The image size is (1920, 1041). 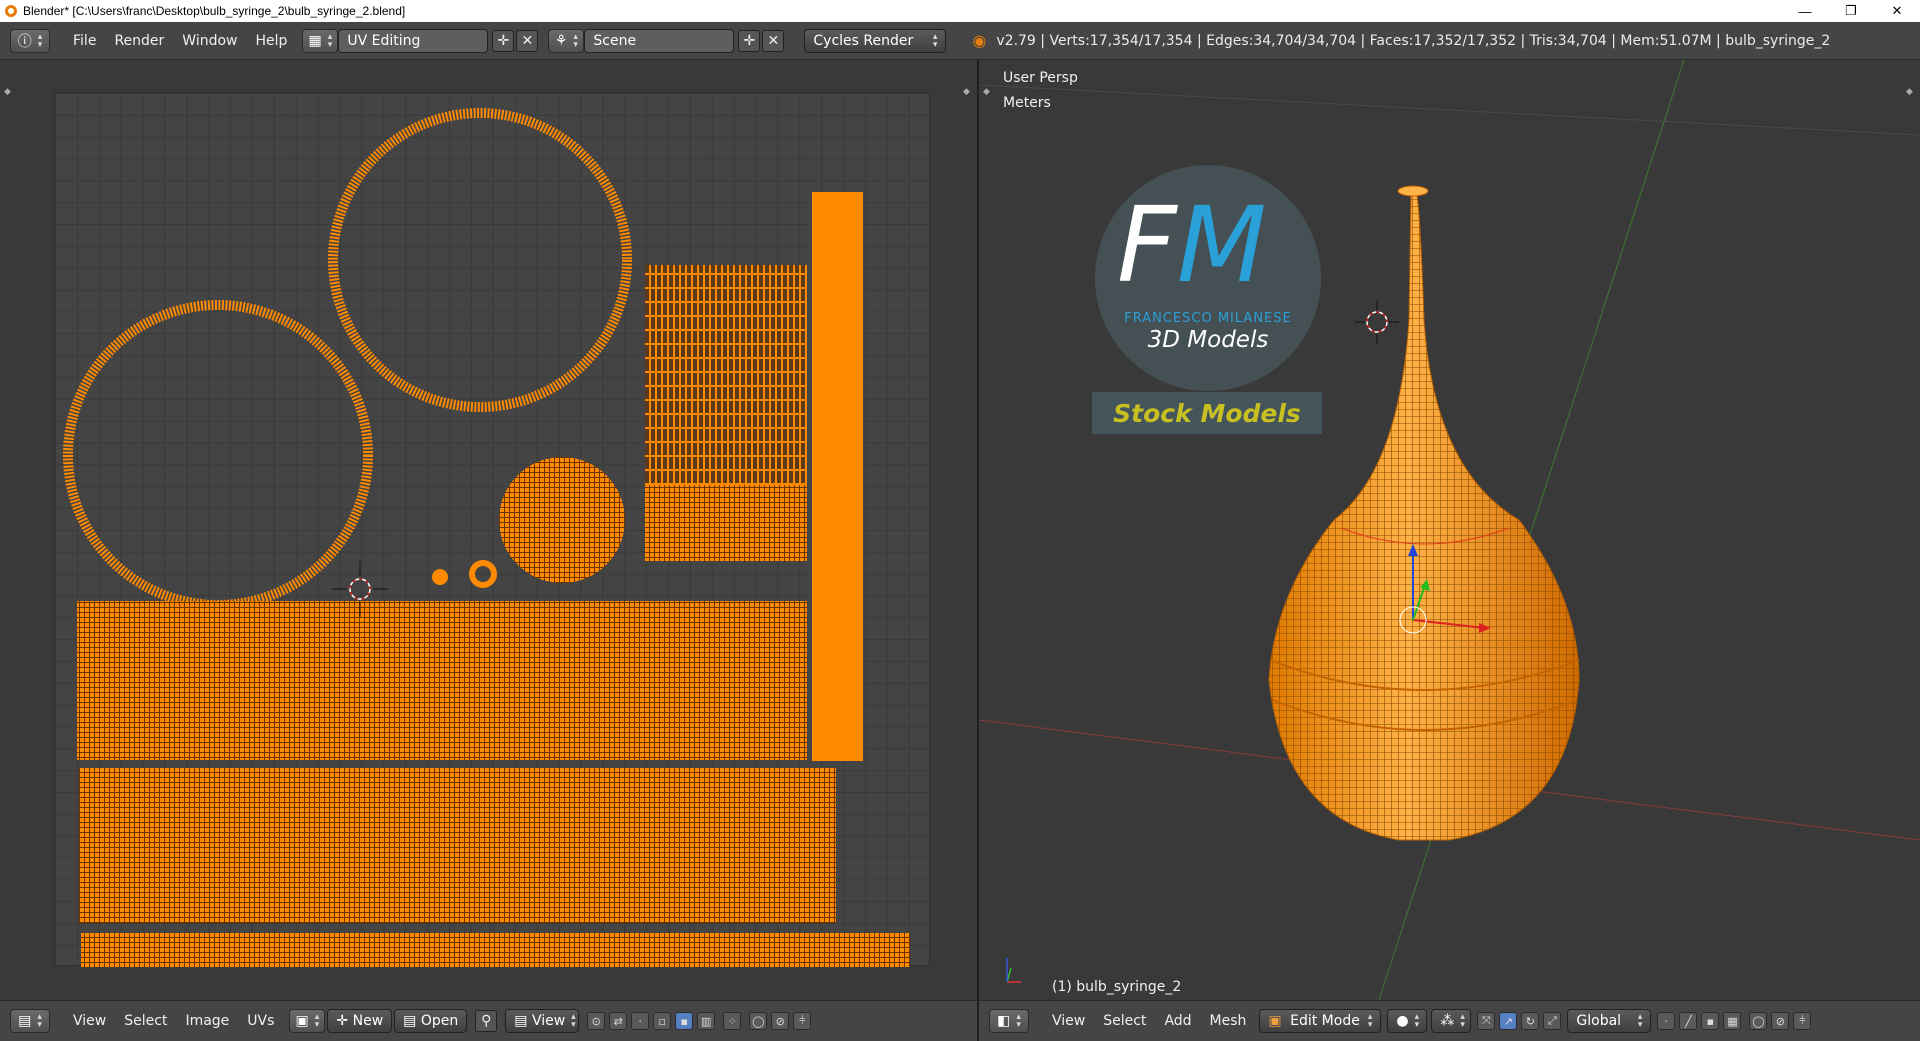 What do you see at coordinates (1177, 1021) in the screenshot?
I see `vp-menu-add: Add` at bounding box center [1177, 1021].